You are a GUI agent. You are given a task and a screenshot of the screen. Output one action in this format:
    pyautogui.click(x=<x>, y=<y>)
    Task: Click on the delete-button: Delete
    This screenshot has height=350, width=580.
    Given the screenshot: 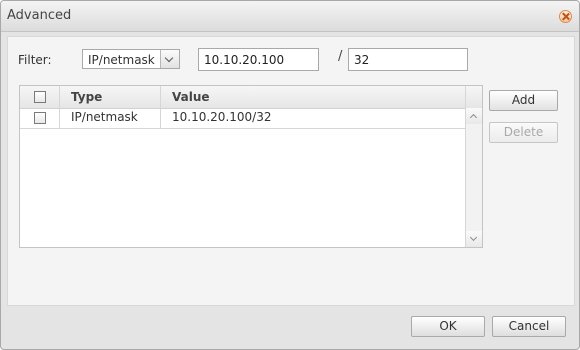 What is the action you would take?
    pyautogui.click(x=523, y=132)
    